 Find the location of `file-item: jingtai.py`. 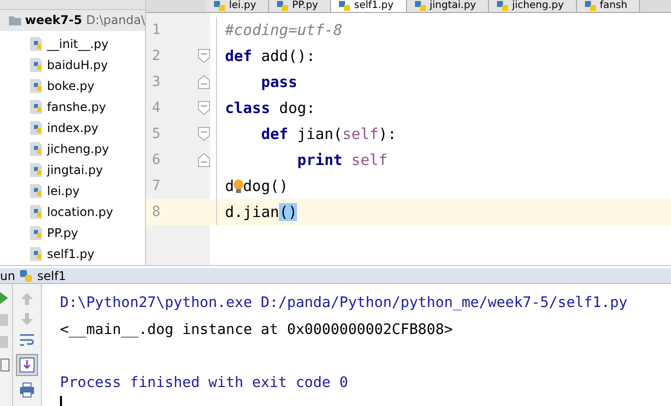

file-item: jingtai.py is located at coordinates (87, 170).